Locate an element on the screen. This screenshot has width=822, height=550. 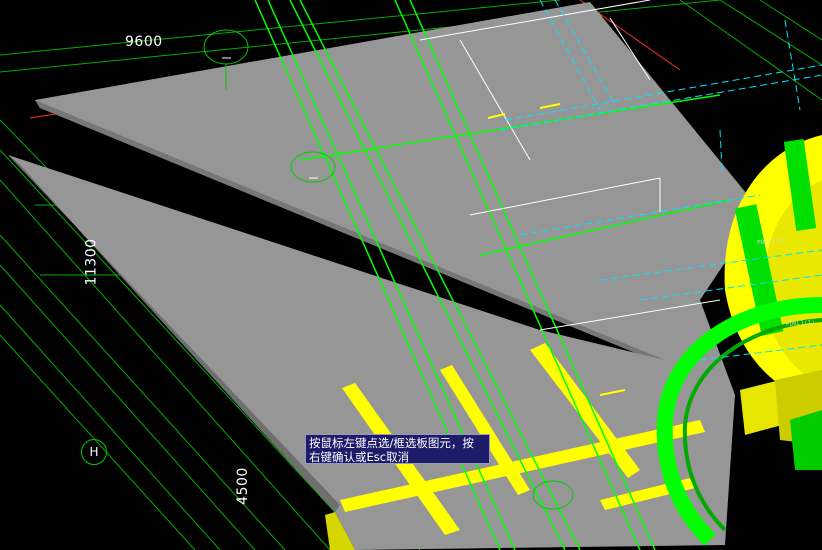
selection-hint-tooltip: 按鼠标左键点选/框选板图元，按 右键确认或Esc取消 is located at coordinates (397, 449).